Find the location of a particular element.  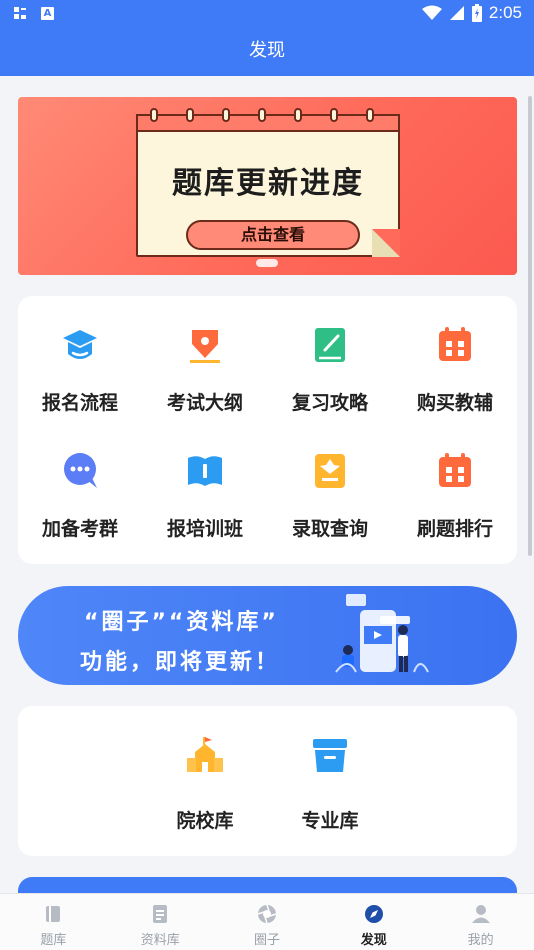

school-library-entry: 院校库 is located at coordinates (205, 781).